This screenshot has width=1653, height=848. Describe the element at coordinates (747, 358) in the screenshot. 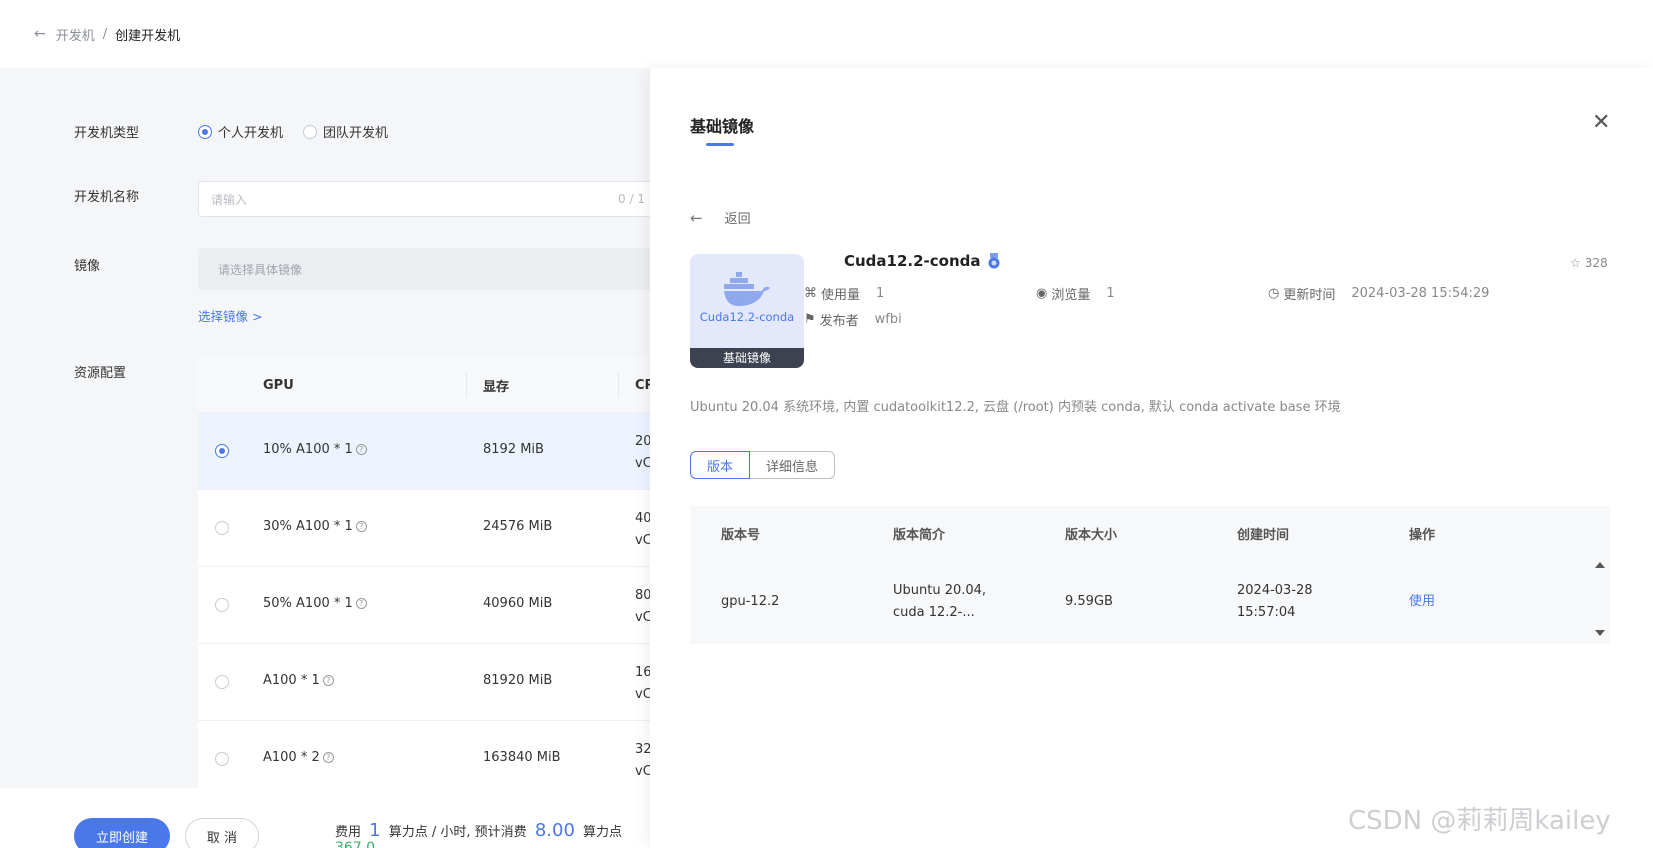

I see `thumbnail-badge: 基础镜像` at that location.